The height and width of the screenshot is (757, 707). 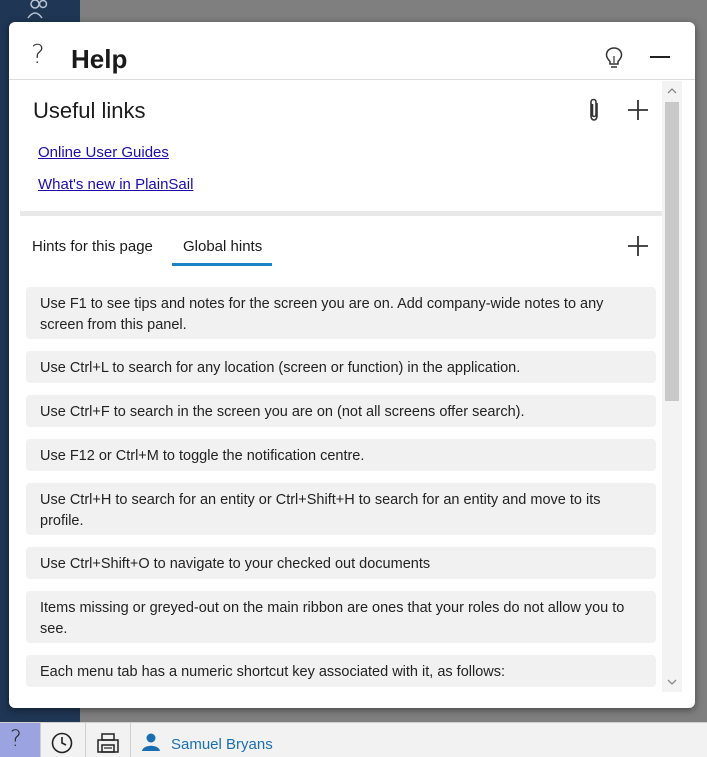 I want to click on add-hint-plus-icon, so click(x=638, y=246).